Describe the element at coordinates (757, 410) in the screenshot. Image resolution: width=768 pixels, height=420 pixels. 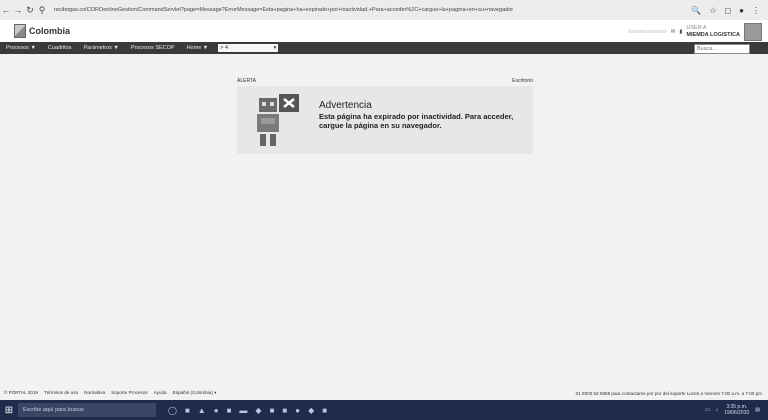
I see `notification-center-icon: ▤` at that location.